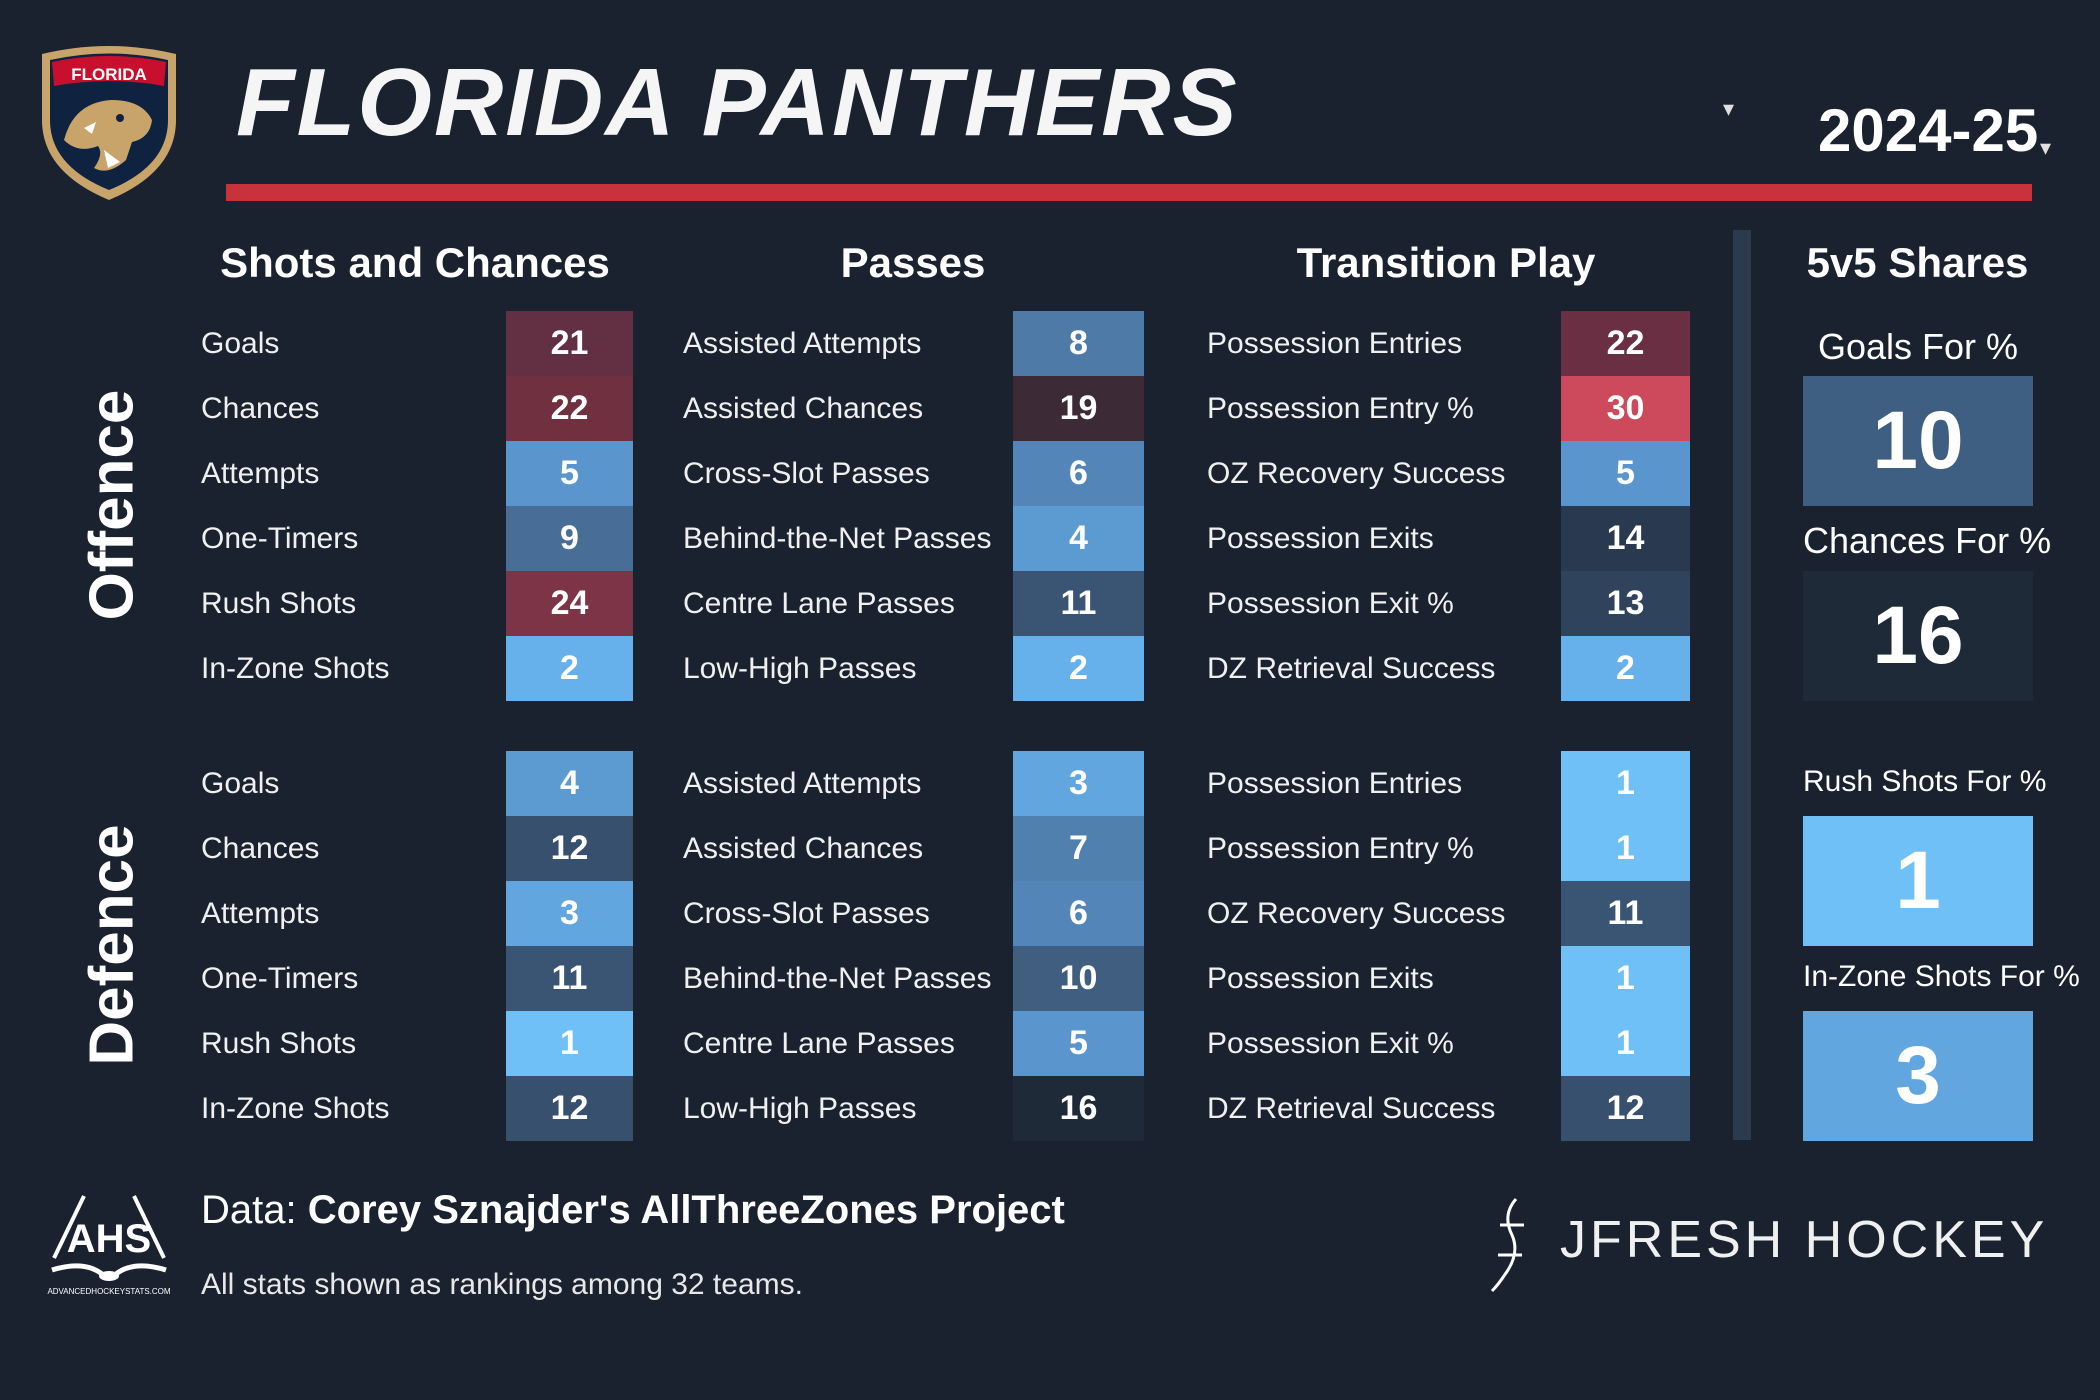 The image size is (2100, 1400). Describe the element at coordinates (1728, 109) in the screenshot. I see `team-dropdown-icon: ▾` at that location.